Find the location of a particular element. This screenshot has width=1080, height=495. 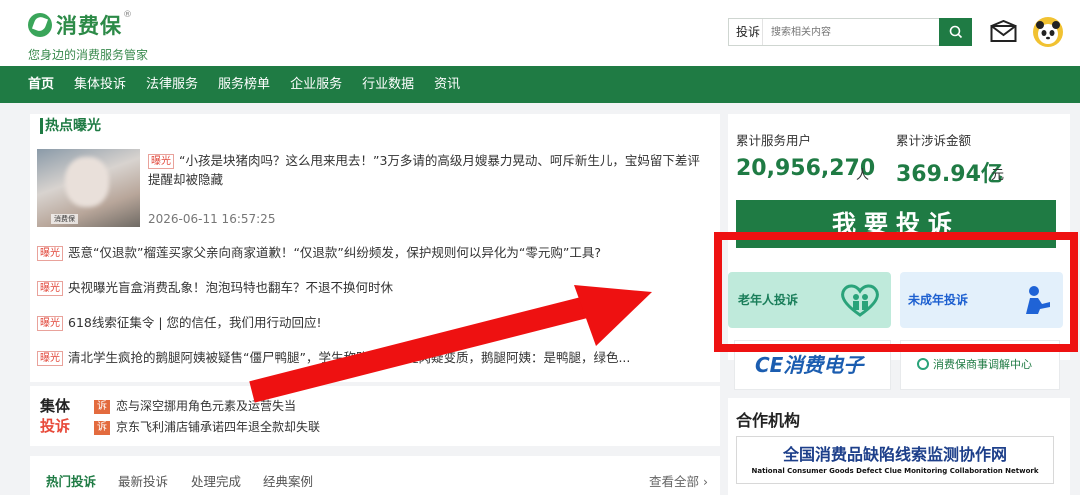

logo-title: 消费保 is located at coordinates (89, 26).